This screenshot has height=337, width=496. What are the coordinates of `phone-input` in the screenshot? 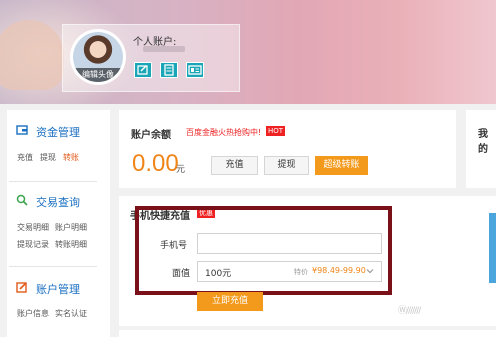 It's located at (289, 243).